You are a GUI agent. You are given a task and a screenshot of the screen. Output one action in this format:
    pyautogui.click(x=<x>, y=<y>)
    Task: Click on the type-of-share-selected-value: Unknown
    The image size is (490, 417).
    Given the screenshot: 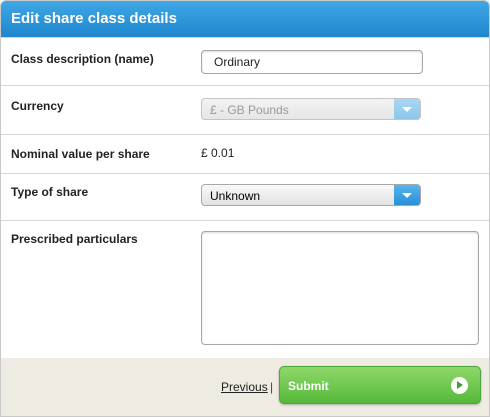 What is the action you would take?
    pyautogui.click(x=235, y=196)
    